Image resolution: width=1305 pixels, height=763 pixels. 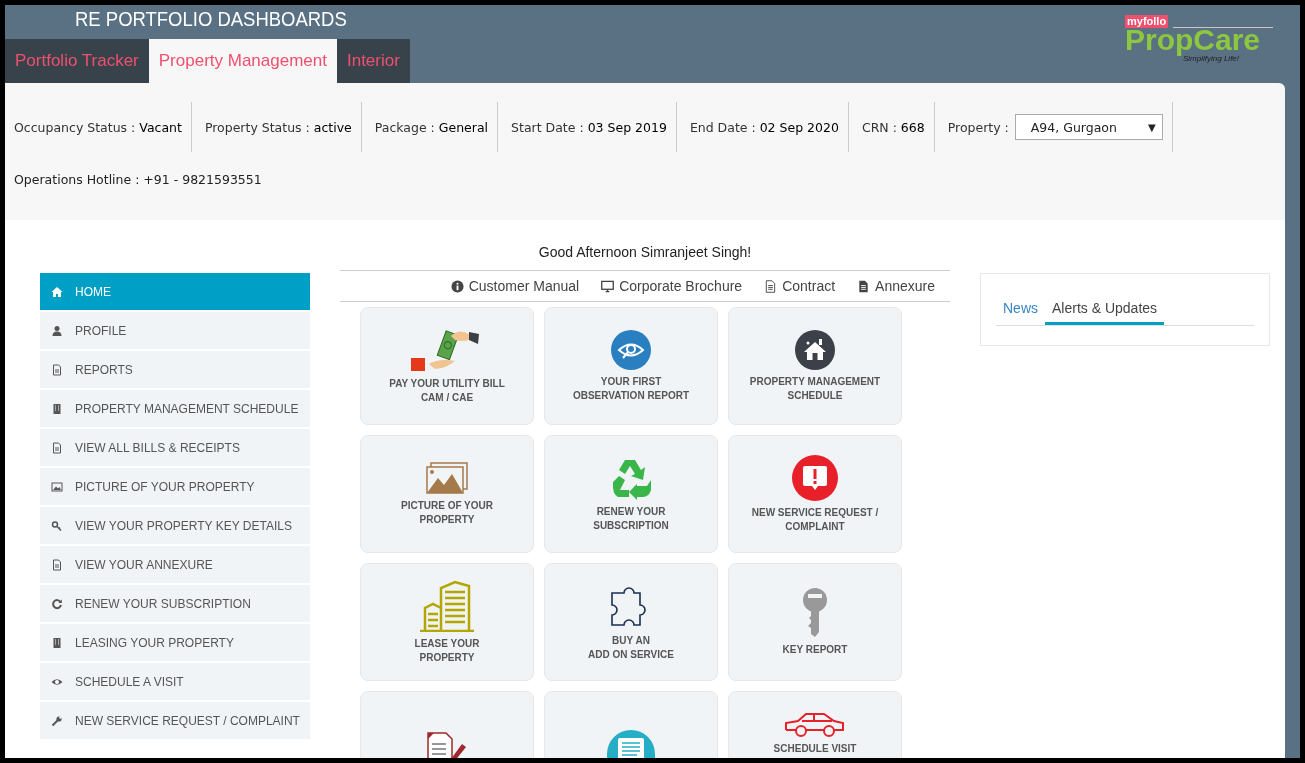 I want to click on service-tile: KEY REPORT, so click(x=815, y=622).